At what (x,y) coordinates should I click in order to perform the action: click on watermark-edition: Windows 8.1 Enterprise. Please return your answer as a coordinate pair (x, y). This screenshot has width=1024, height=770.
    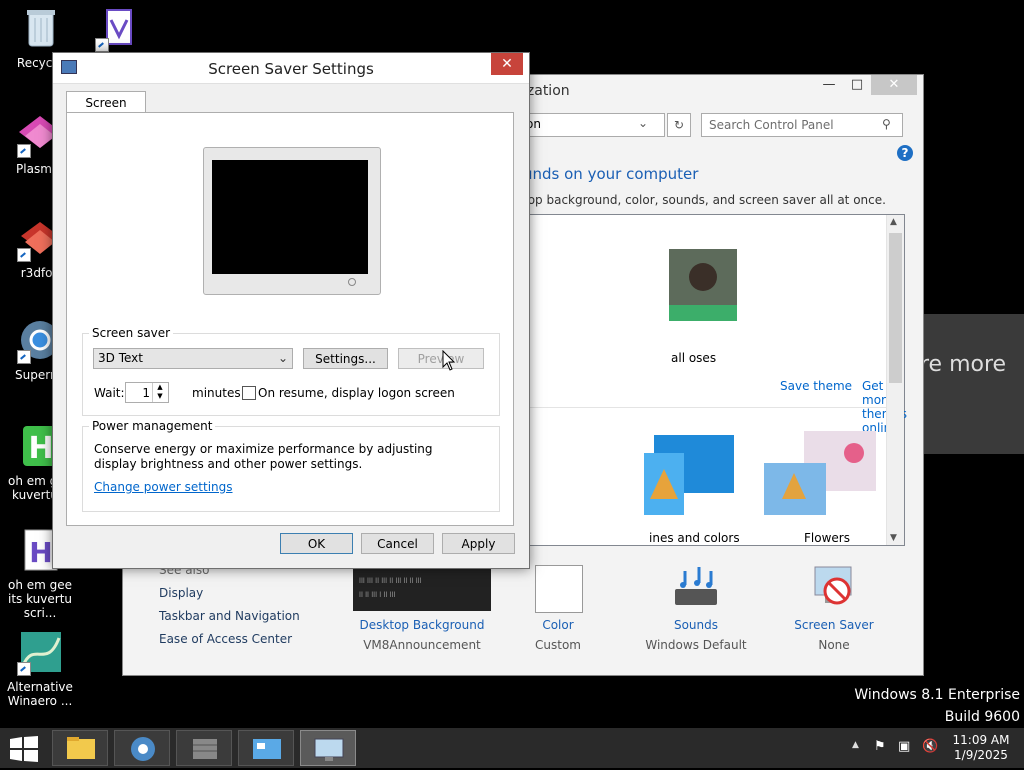
    Looking at the image, I should click on (937, 695).